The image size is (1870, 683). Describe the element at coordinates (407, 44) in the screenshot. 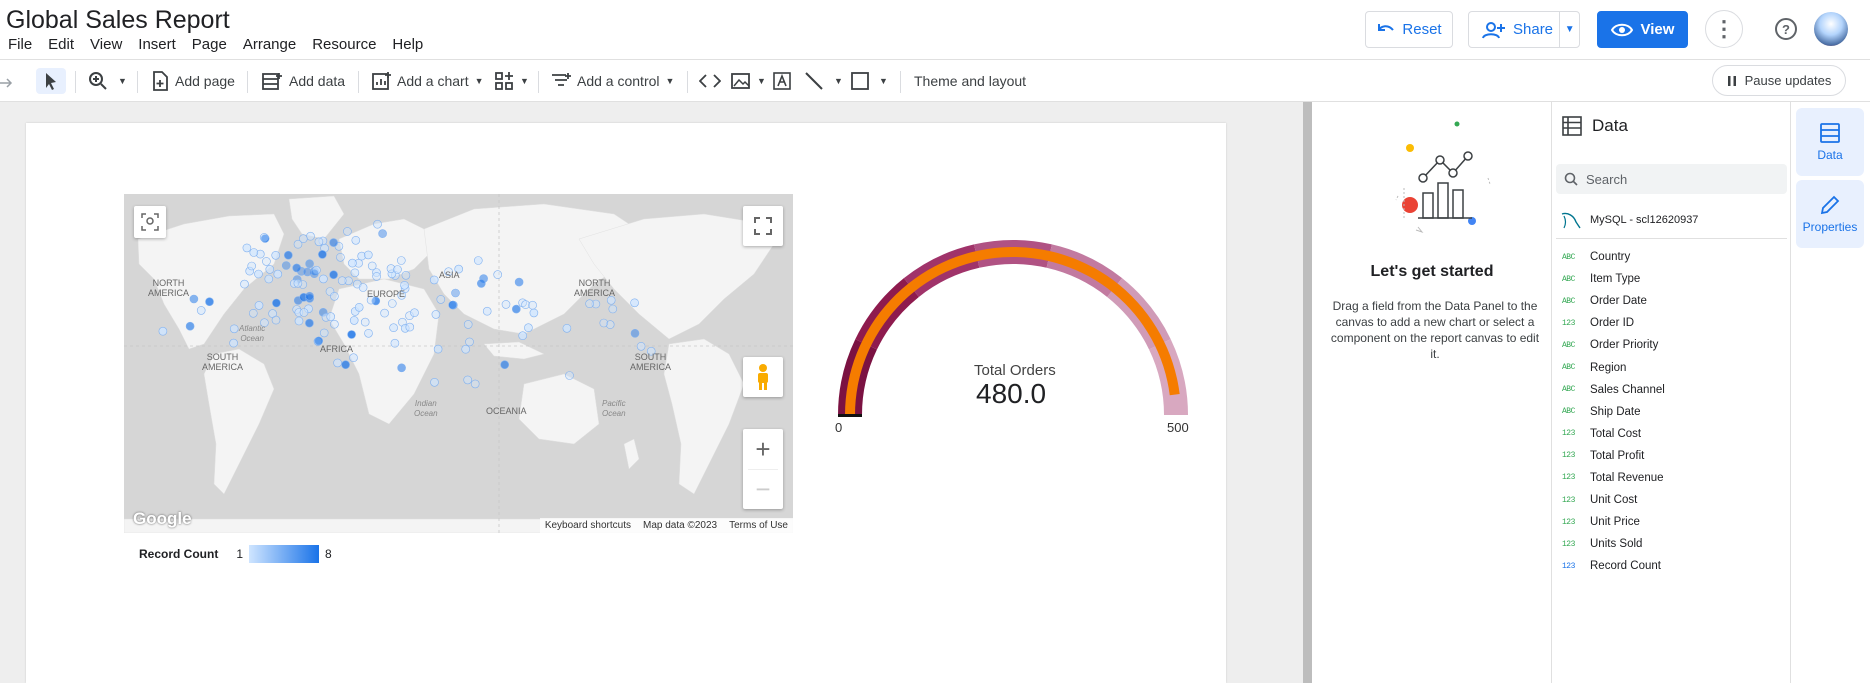

I see `menu-help: Help` at that location.